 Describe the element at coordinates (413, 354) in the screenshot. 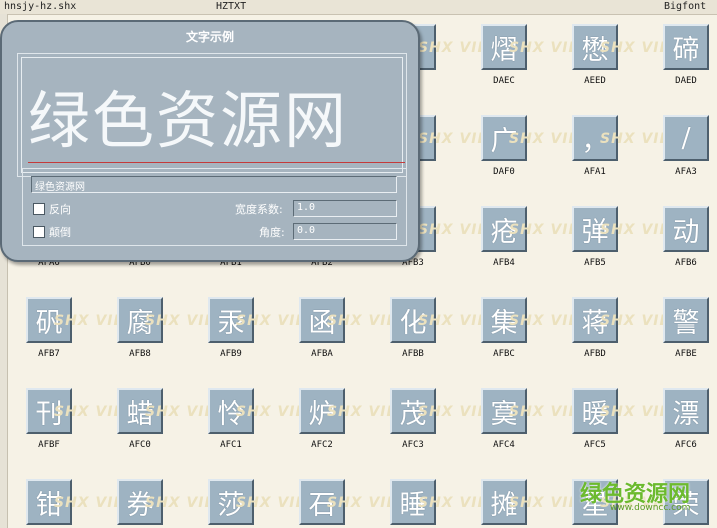

I see `glyph-code: AFBB` at that location.